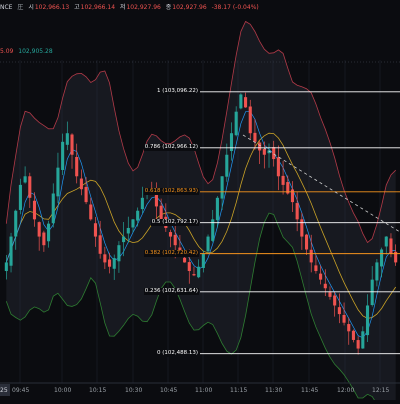  Describe the element at coordinates (20, 7) in the screenshot. I see `exchange-badge: 圧` at that location.